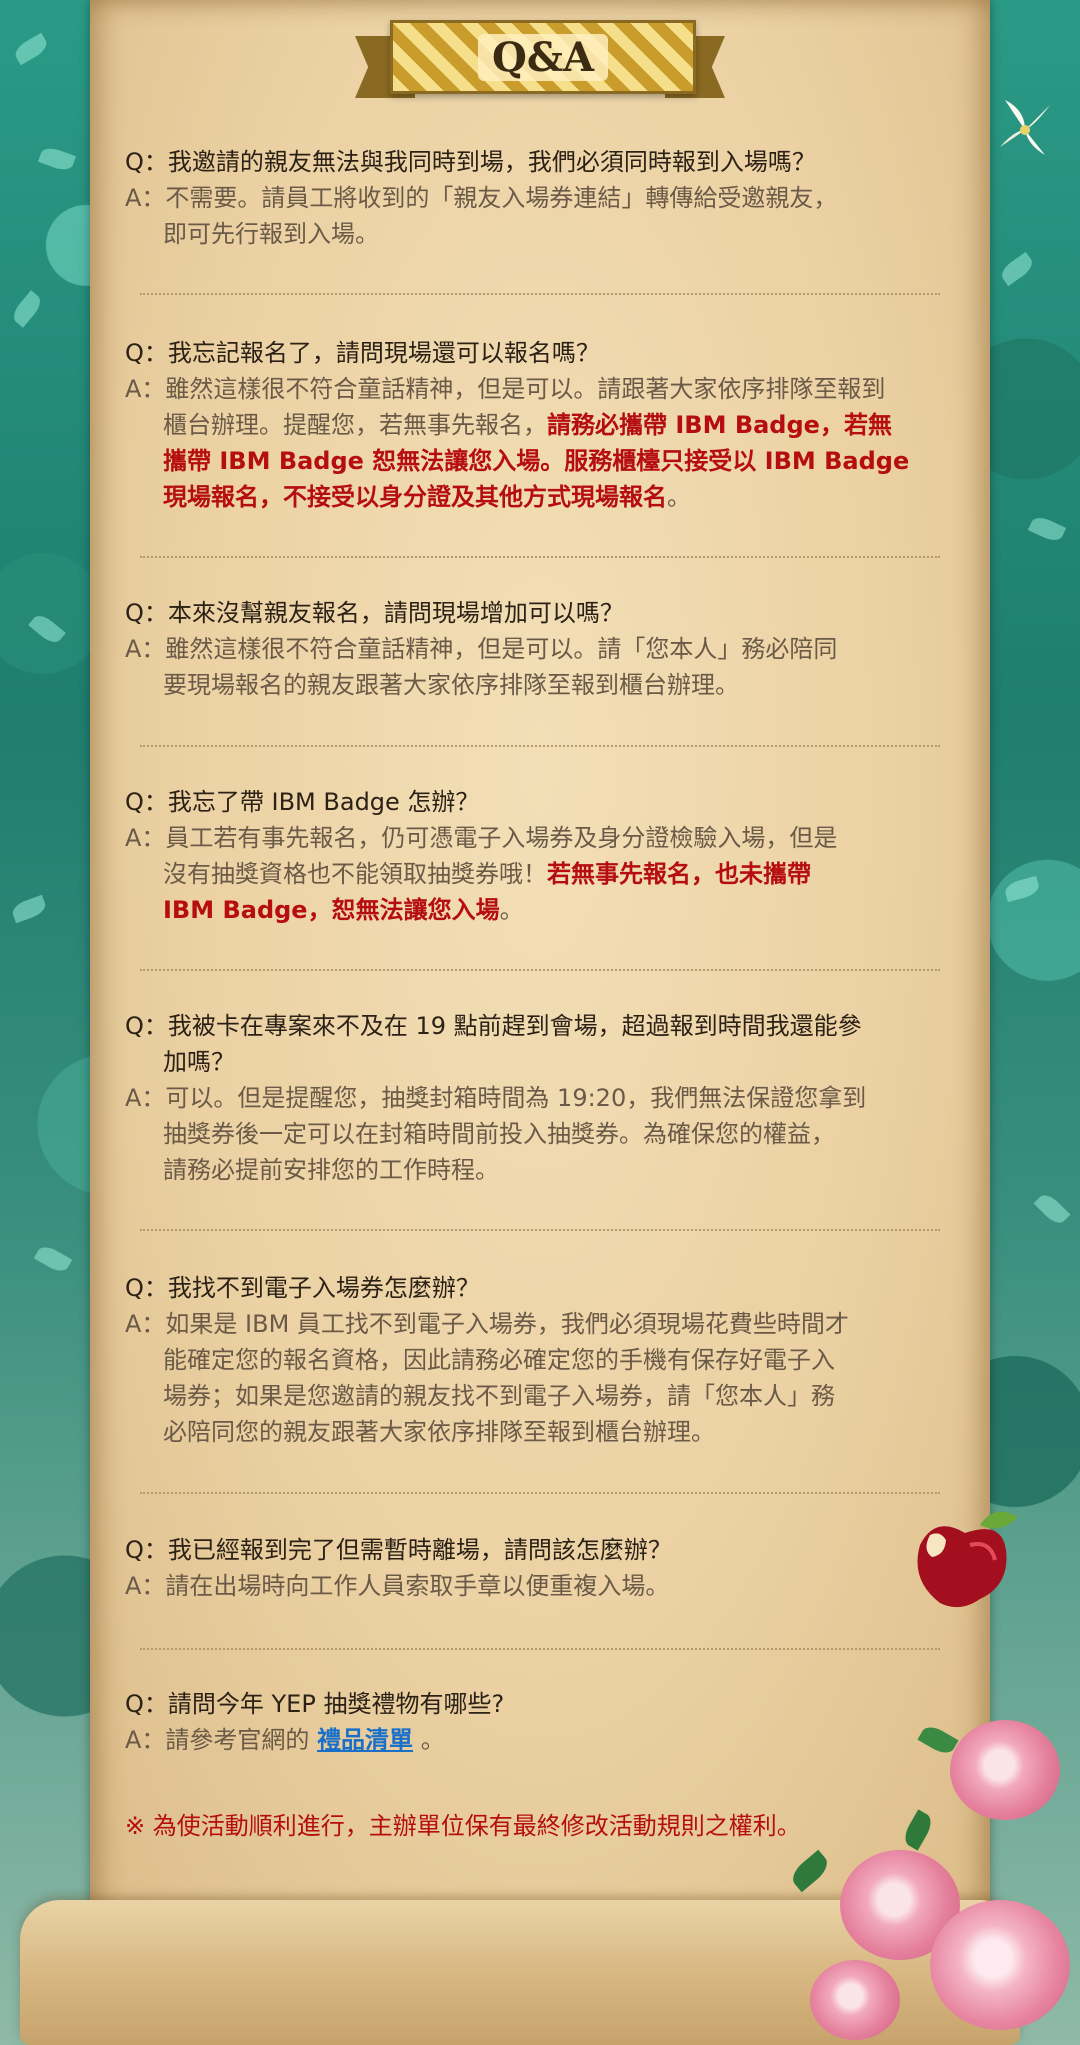 This screenshot has height=2045, width=1080. Describe the element at coordinates (967, 1559) in the screenshot. I see `apple-icon` at that location.